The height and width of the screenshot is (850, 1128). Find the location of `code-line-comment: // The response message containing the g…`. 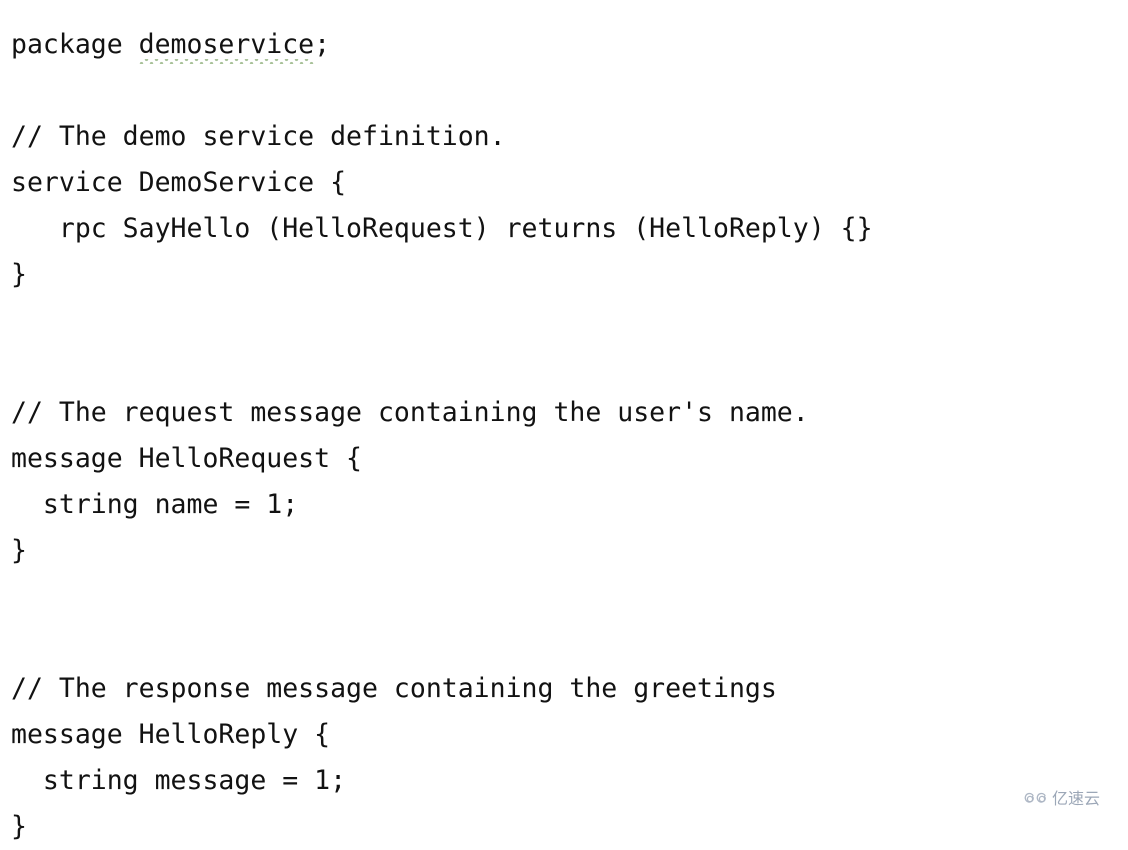

code-line-comment: // The response message containing the g… is located at coordinates (394, 688).